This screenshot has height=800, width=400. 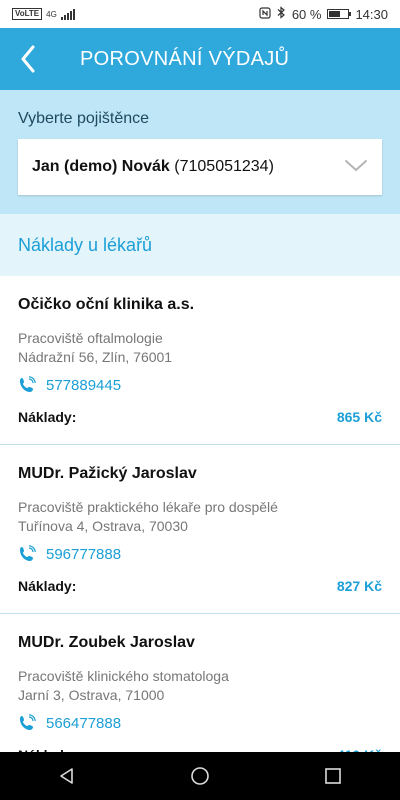 I want to click on recents-nav-button, so click(x=333, y=776).